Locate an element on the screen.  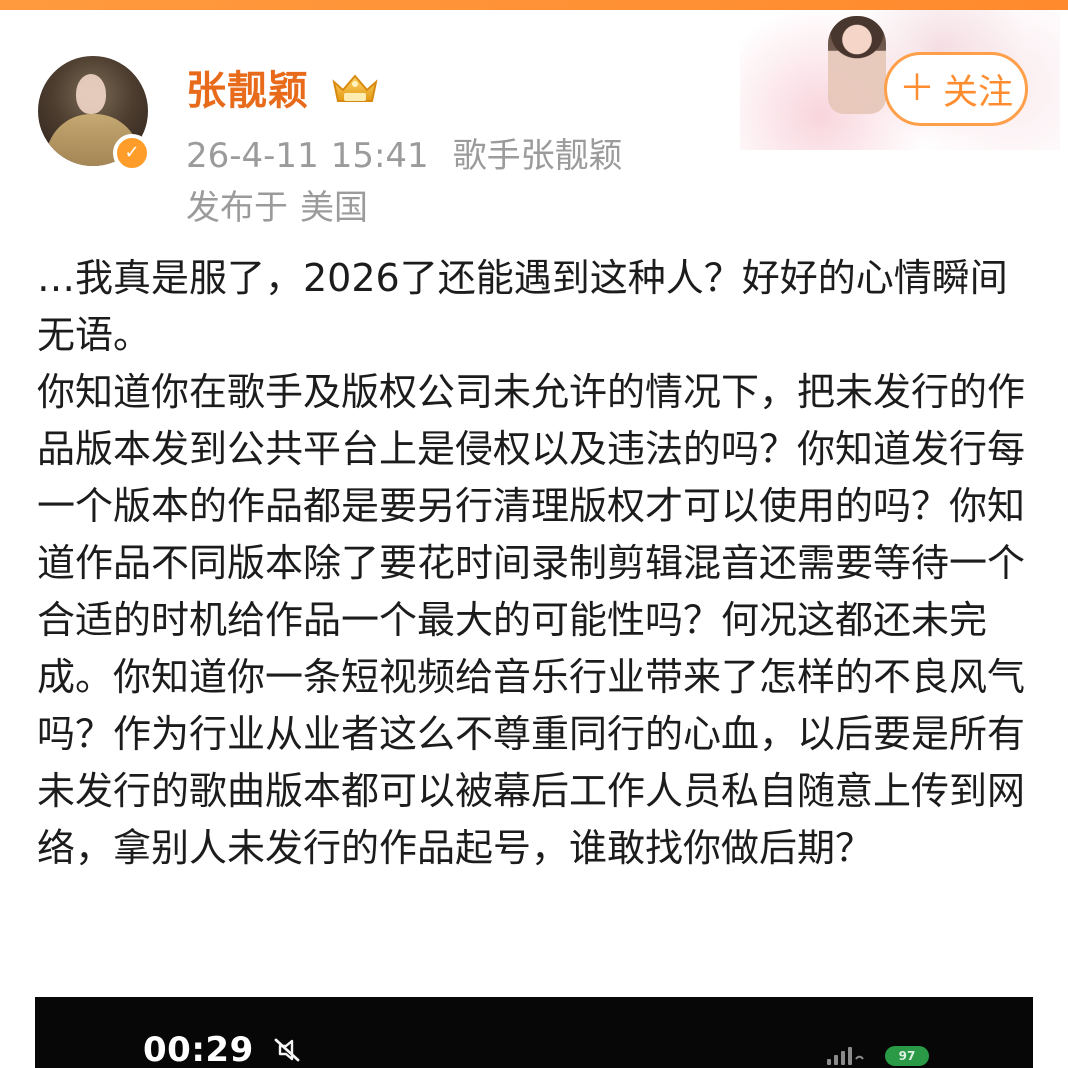
follow-label: 关注 is located at coordinates (978, 92).